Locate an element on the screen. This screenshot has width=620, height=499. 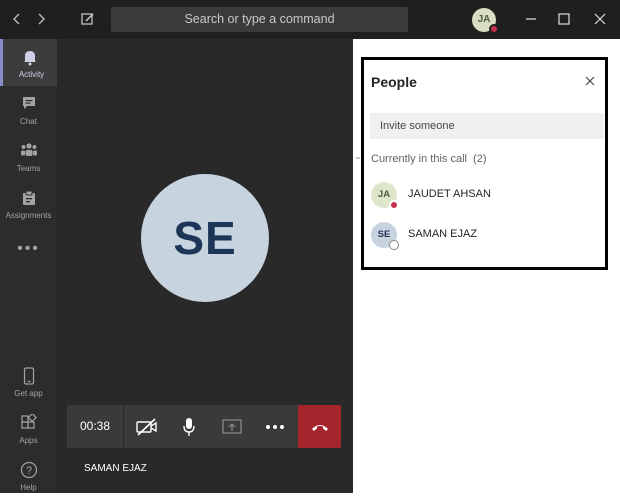
rail-label-assignments: Assignments is located at coordinates (28, 215).